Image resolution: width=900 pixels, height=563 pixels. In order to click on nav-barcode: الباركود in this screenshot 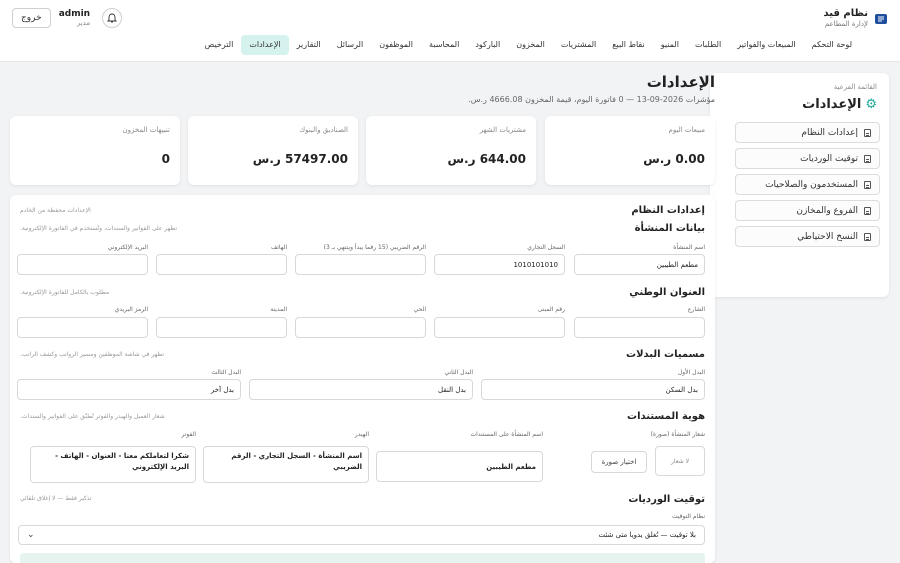, I will do `click(487, 45)`.